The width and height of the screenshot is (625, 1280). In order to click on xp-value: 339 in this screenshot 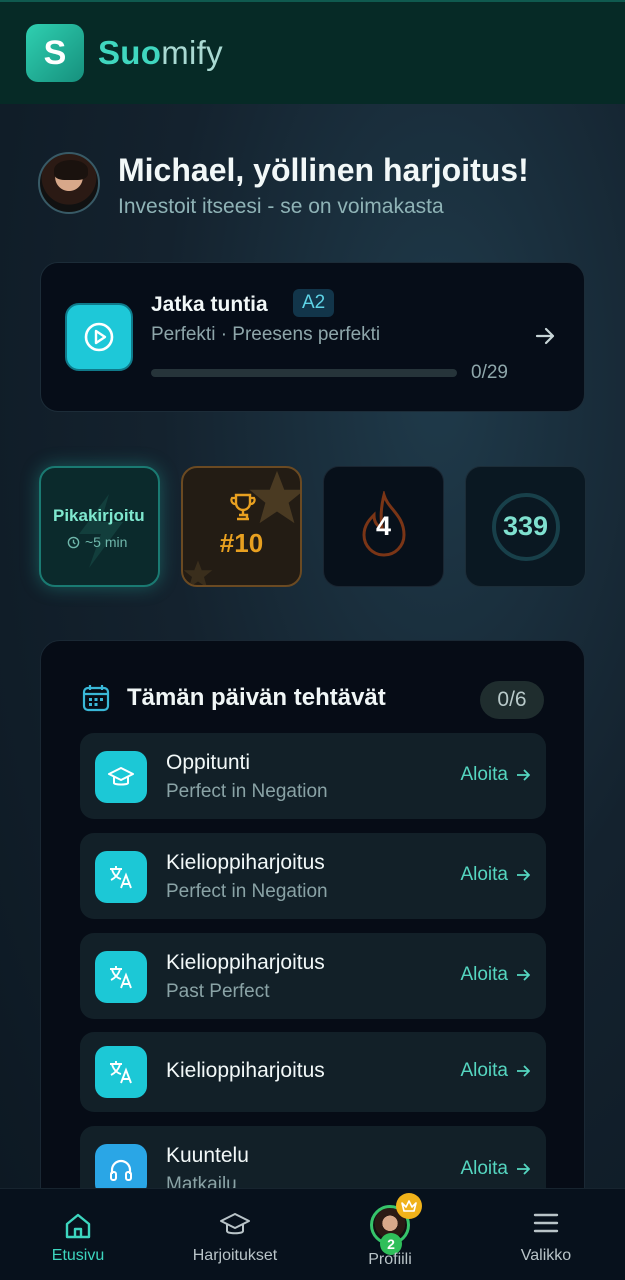, I will do `click(525, 526)`.